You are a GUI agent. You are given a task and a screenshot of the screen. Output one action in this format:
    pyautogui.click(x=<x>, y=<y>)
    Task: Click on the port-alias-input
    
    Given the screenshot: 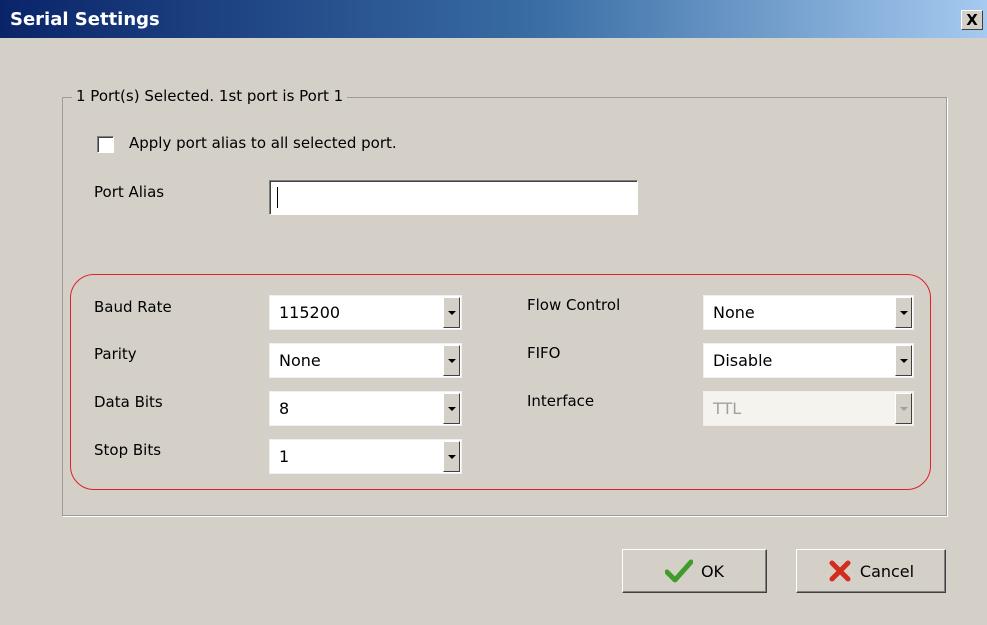 What is the action you would take?
    pyautogui.click(x=453, y=197)
    